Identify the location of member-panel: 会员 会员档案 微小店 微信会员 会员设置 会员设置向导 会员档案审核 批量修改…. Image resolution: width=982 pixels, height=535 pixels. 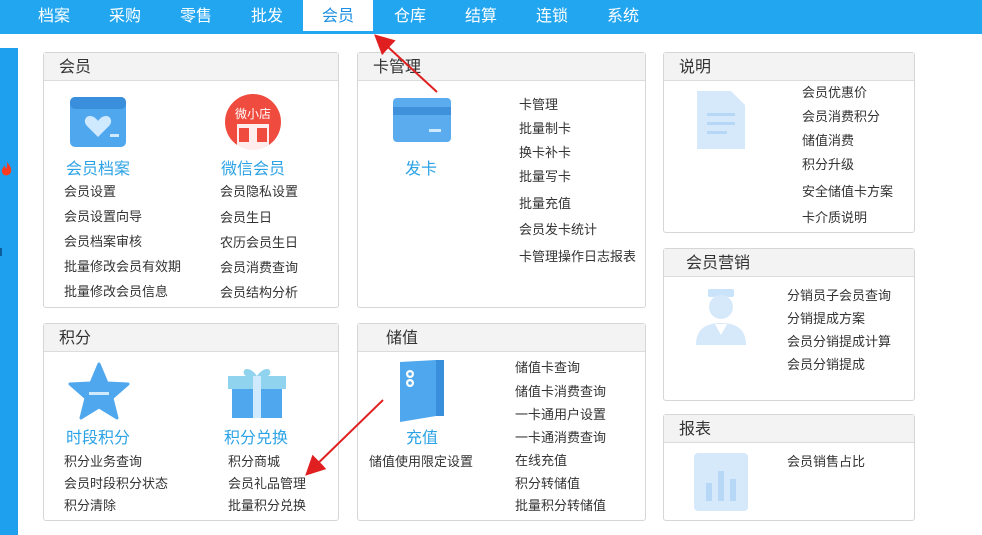
(191, 180).